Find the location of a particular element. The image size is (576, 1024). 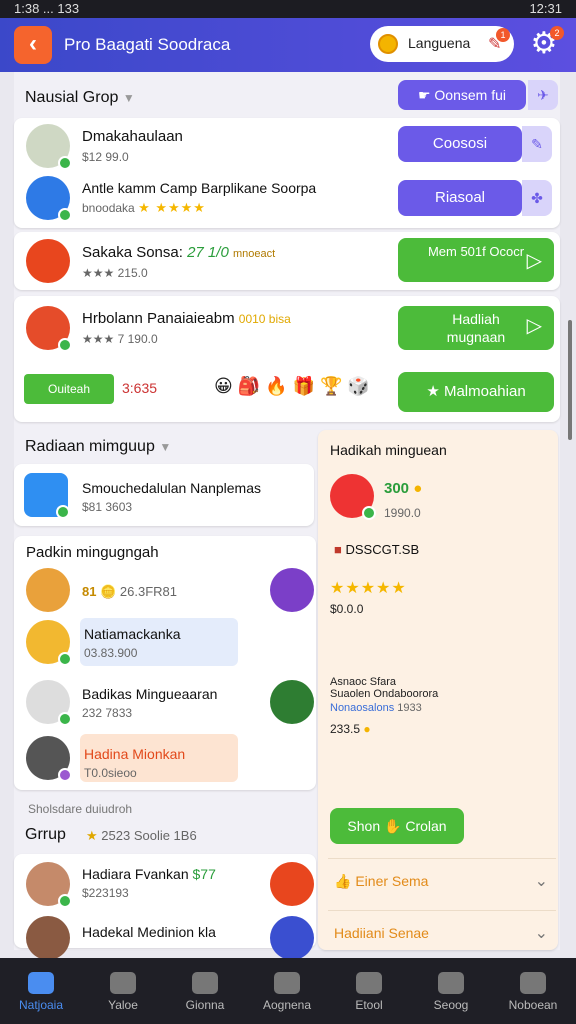

item-name: Smouchedalulan Nanplemas is located at coordinates (171, 488).